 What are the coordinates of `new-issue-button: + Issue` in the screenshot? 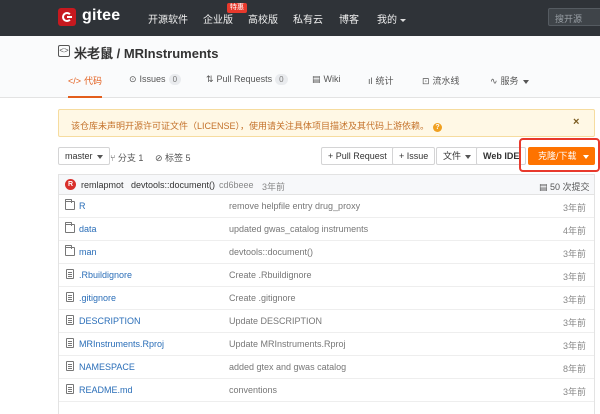 It's located at (414, 156).